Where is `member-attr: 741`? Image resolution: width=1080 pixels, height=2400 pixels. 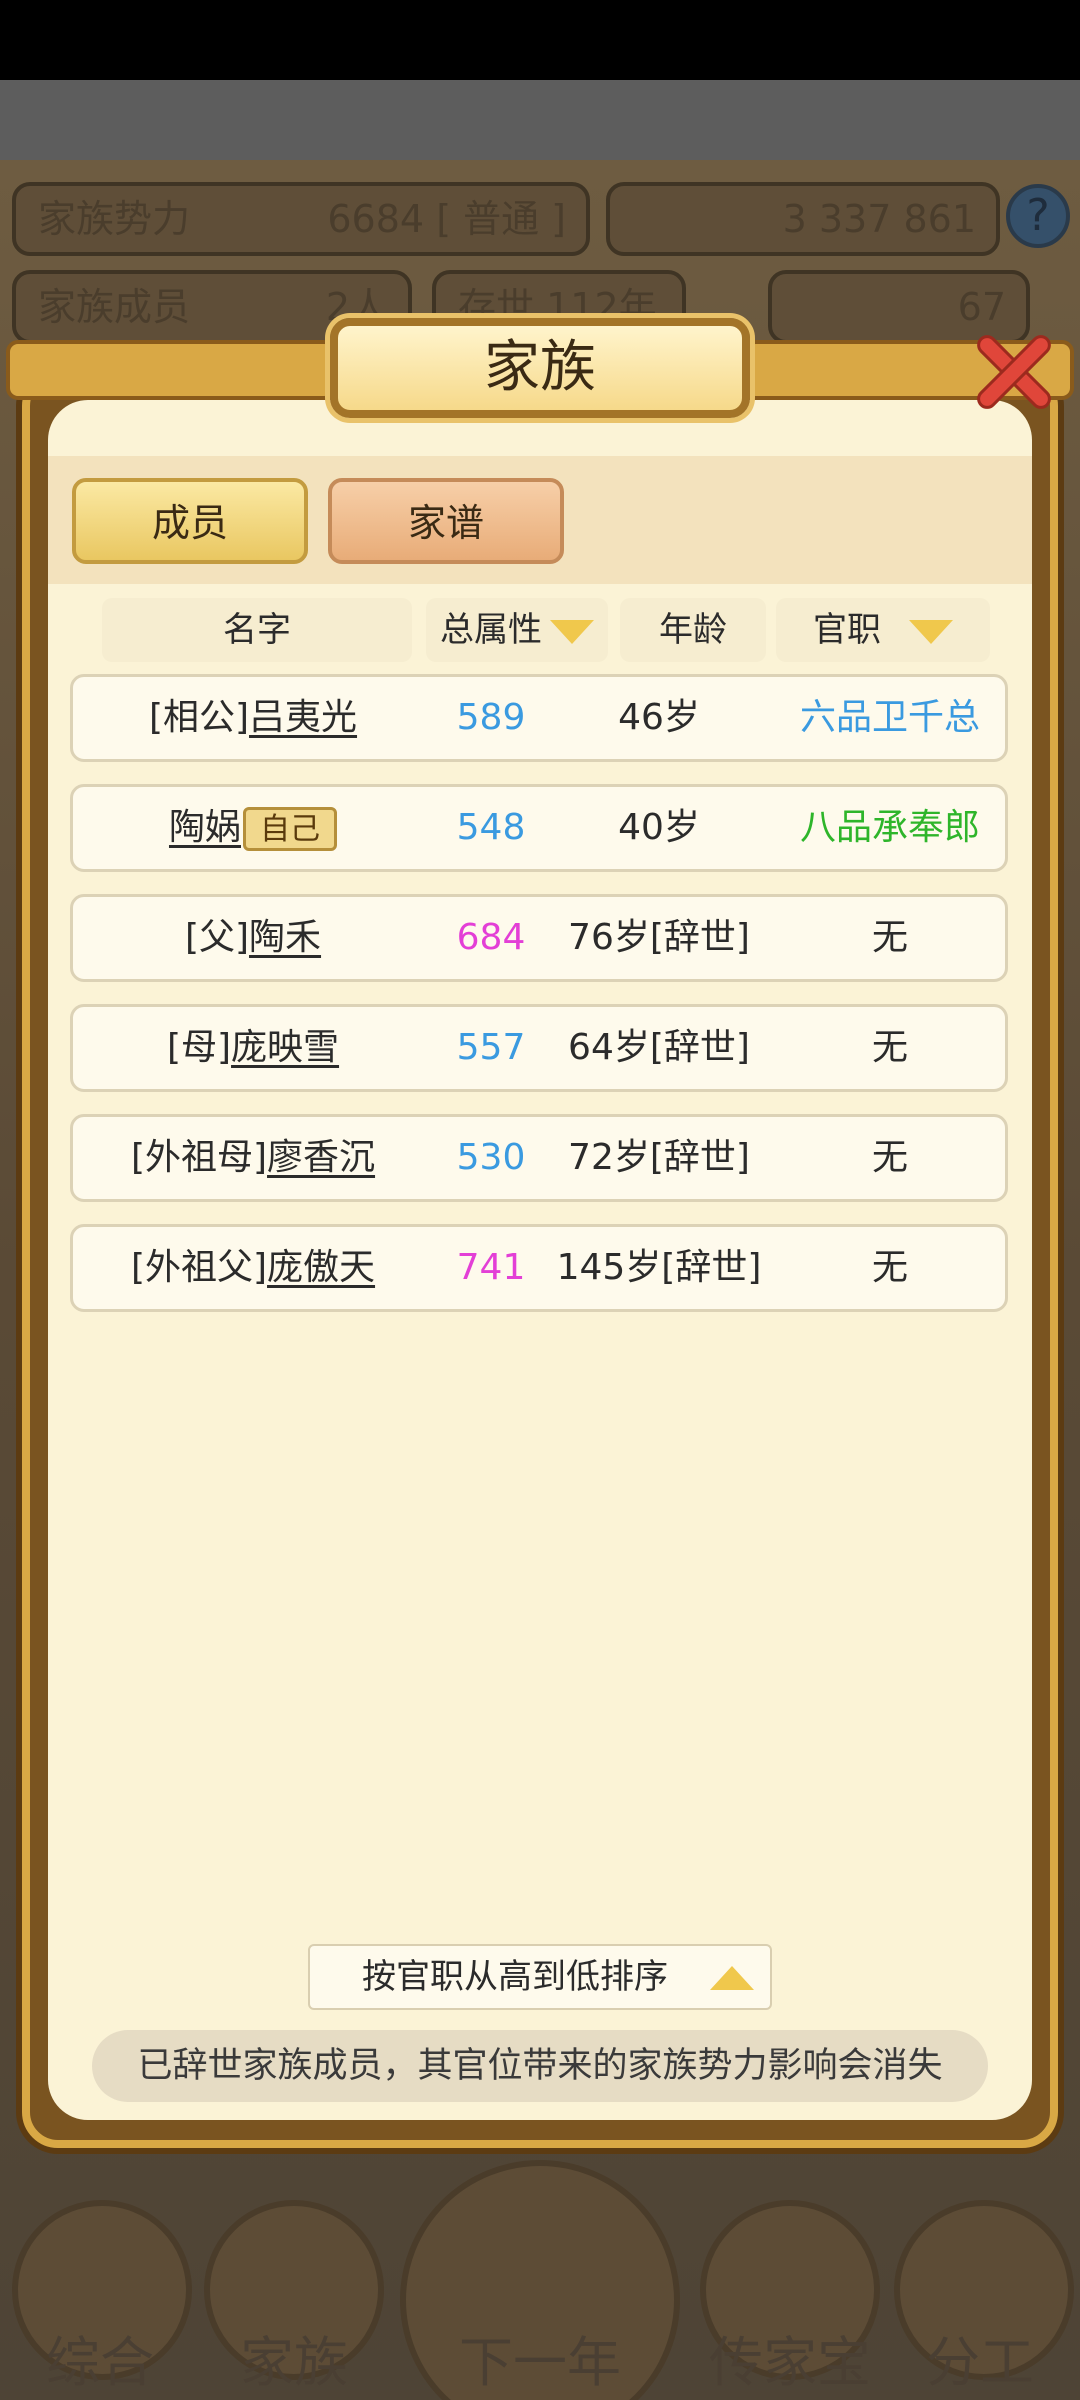 member-attr: 741 is located at coordinates (491, 1267).